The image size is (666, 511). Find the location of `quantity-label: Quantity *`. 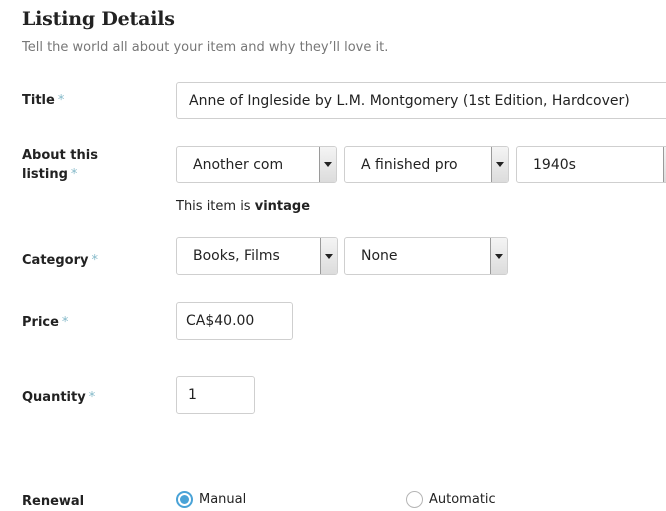

quantity-label: Quantity * is located at coordinates (58, 397).